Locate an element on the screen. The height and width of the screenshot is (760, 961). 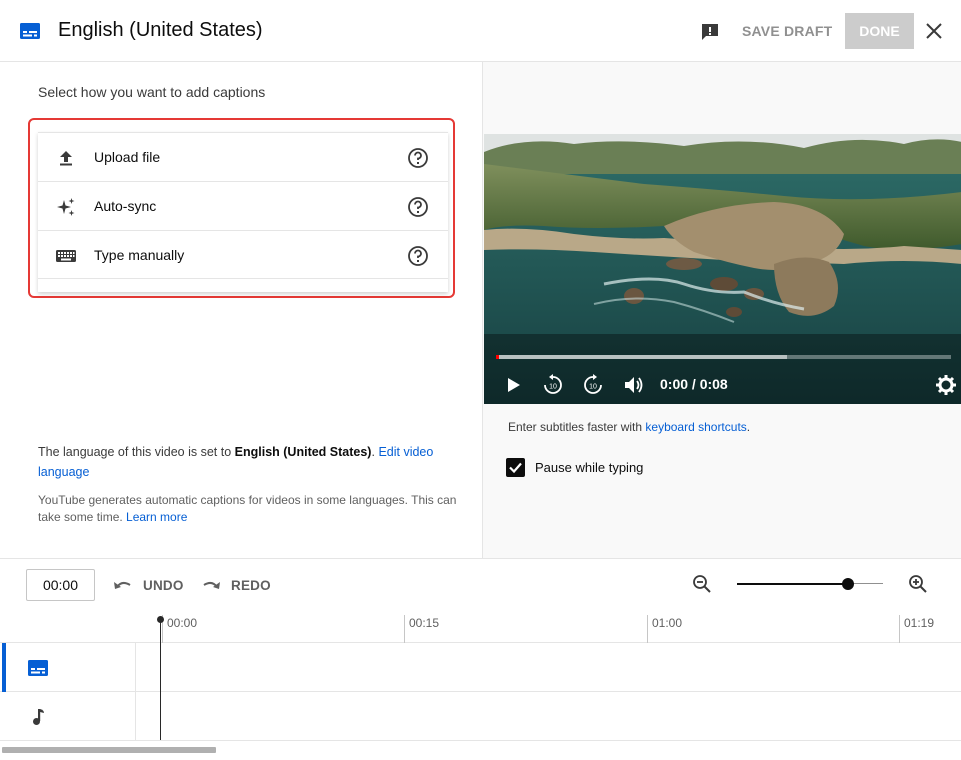
dialog-title: English (United States) is located at coordinates (160, 30).